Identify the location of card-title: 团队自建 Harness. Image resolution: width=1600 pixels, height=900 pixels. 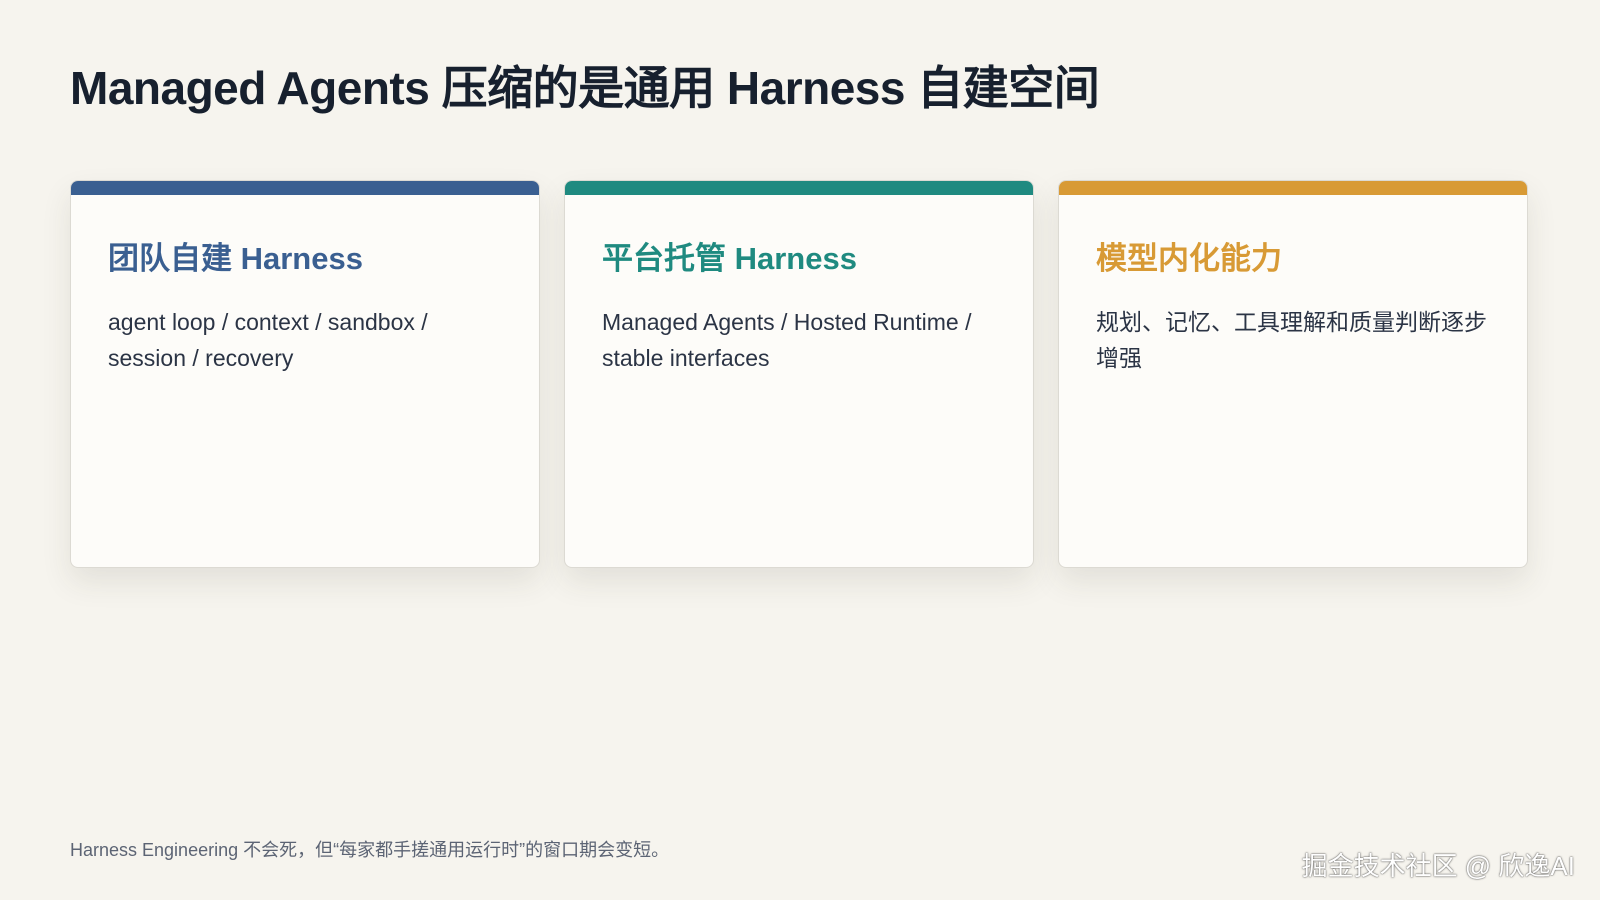
(235, 258).